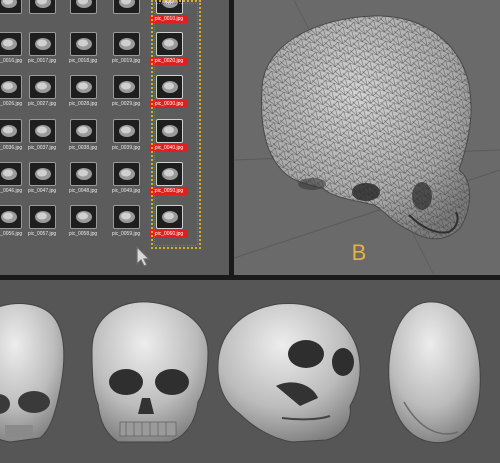  I want to click on thumbnail-item: pic_0037.jpg, so click(42, 136).